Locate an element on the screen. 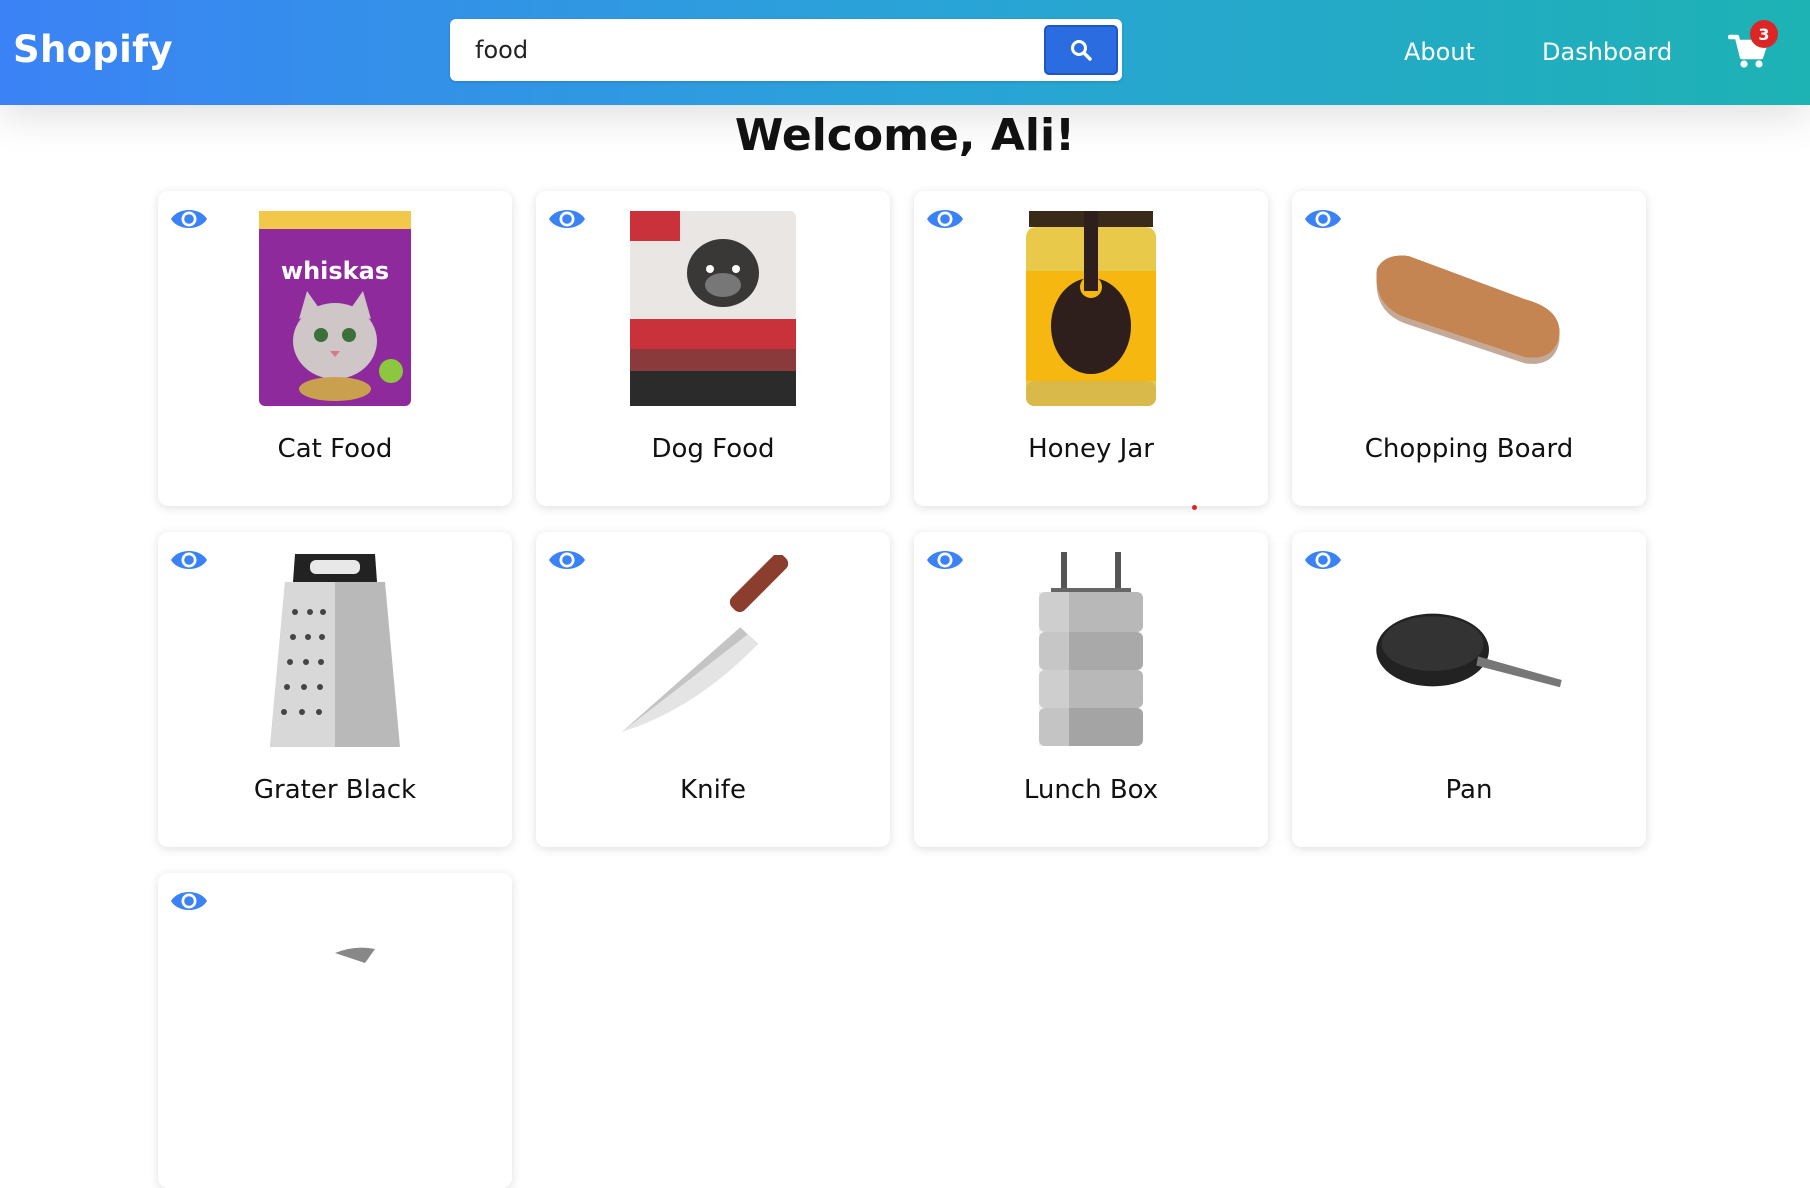  product-name: Chopping Board is located at coordinates (1469, 449).